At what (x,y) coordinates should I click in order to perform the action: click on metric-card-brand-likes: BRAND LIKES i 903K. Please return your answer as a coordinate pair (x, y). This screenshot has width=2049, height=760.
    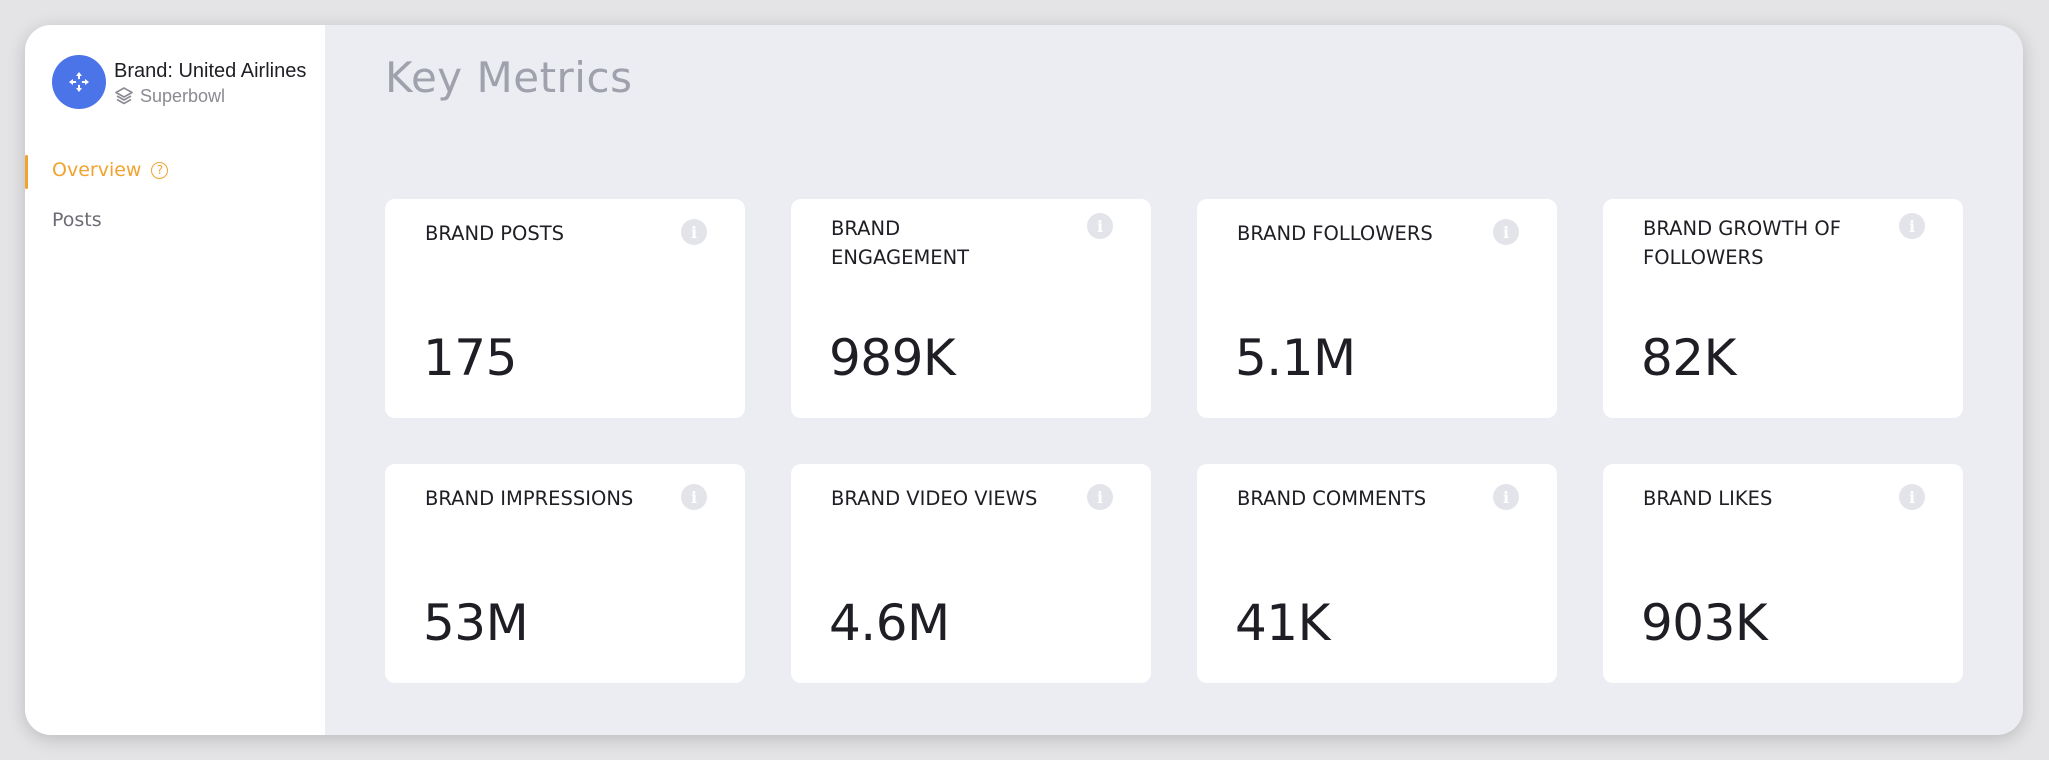
    Looking at the image, I should click on (1783, 573).